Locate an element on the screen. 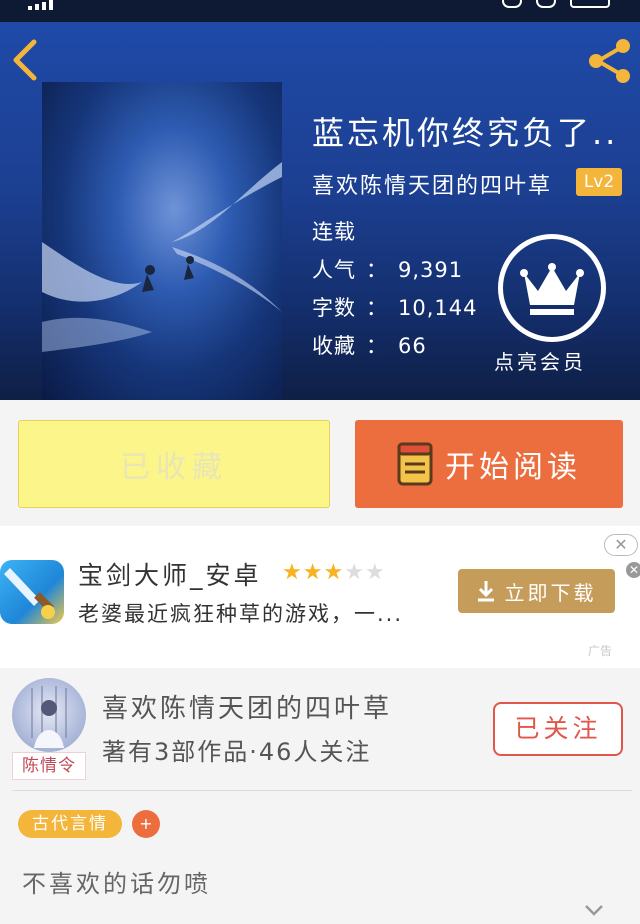 Image resolution: width=640 pixels, height=924 pixels. sword-icon is located at coordinates (29, 593).